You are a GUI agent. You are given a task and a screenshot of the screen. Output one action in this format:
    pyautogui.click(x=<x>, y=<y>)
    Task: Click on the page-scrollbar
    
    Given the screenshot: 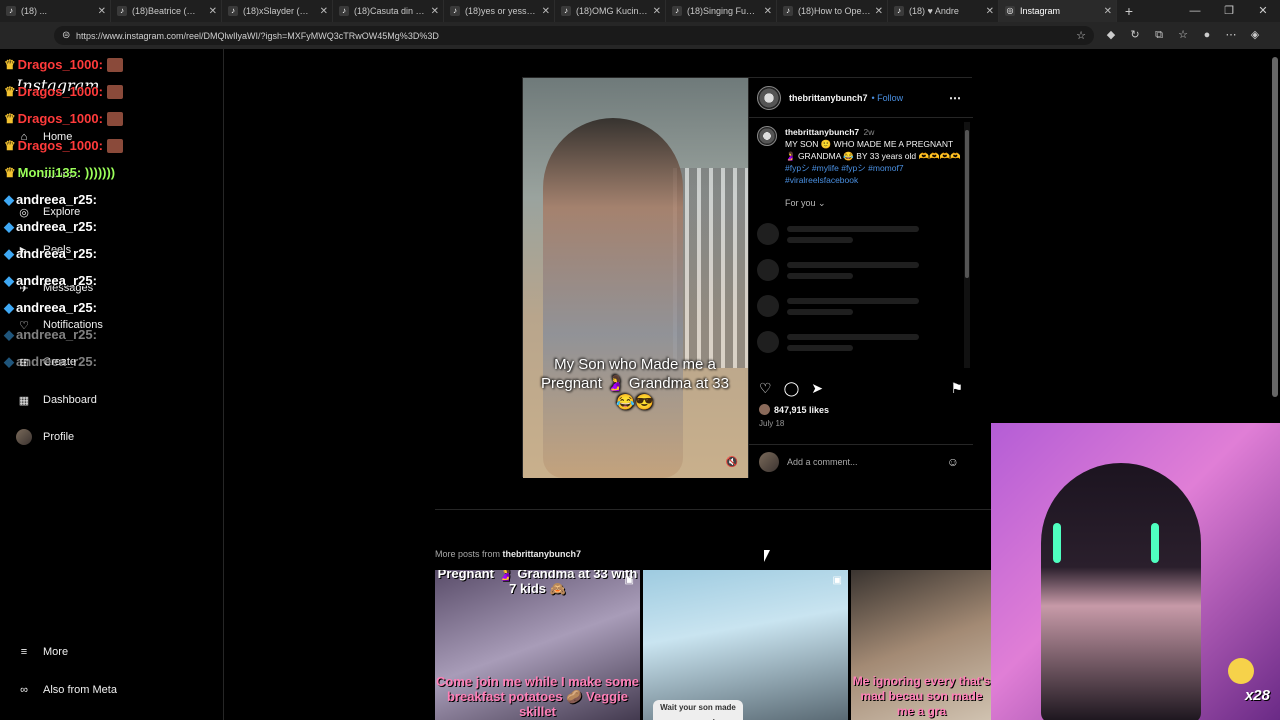 What is the action you would take?
    pyautogui.click(x=1275, y=242)
    